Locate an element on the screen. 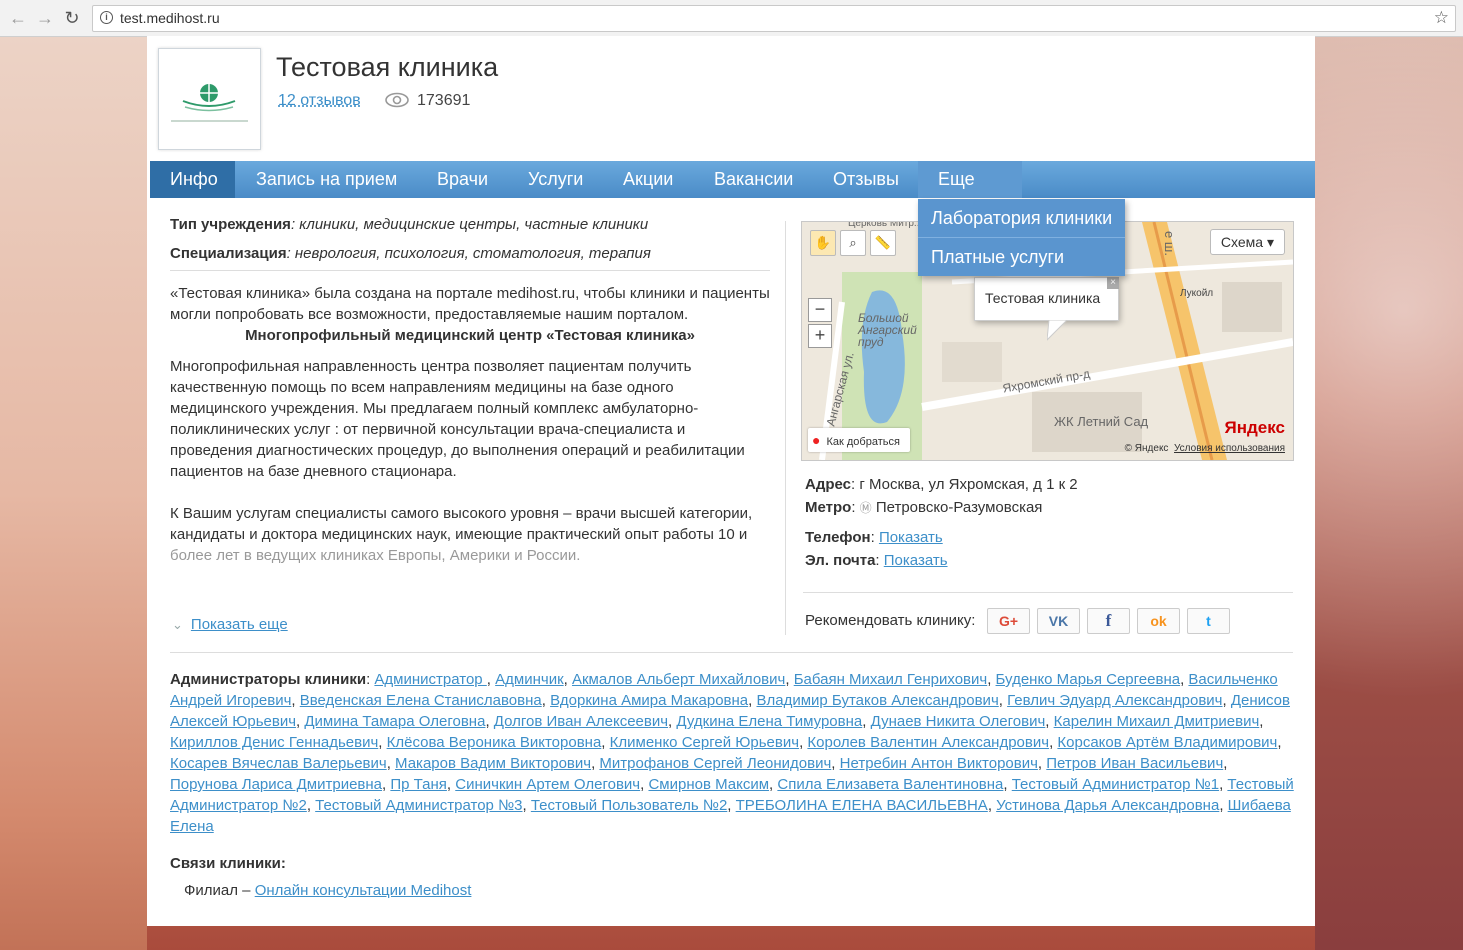 This screenshot has height=950, width=1463. administrator-link: ТРЕБОЛИНА ЕЛЕНА ВАСИЛЬЕВНА is located at coordinates (862, 805).